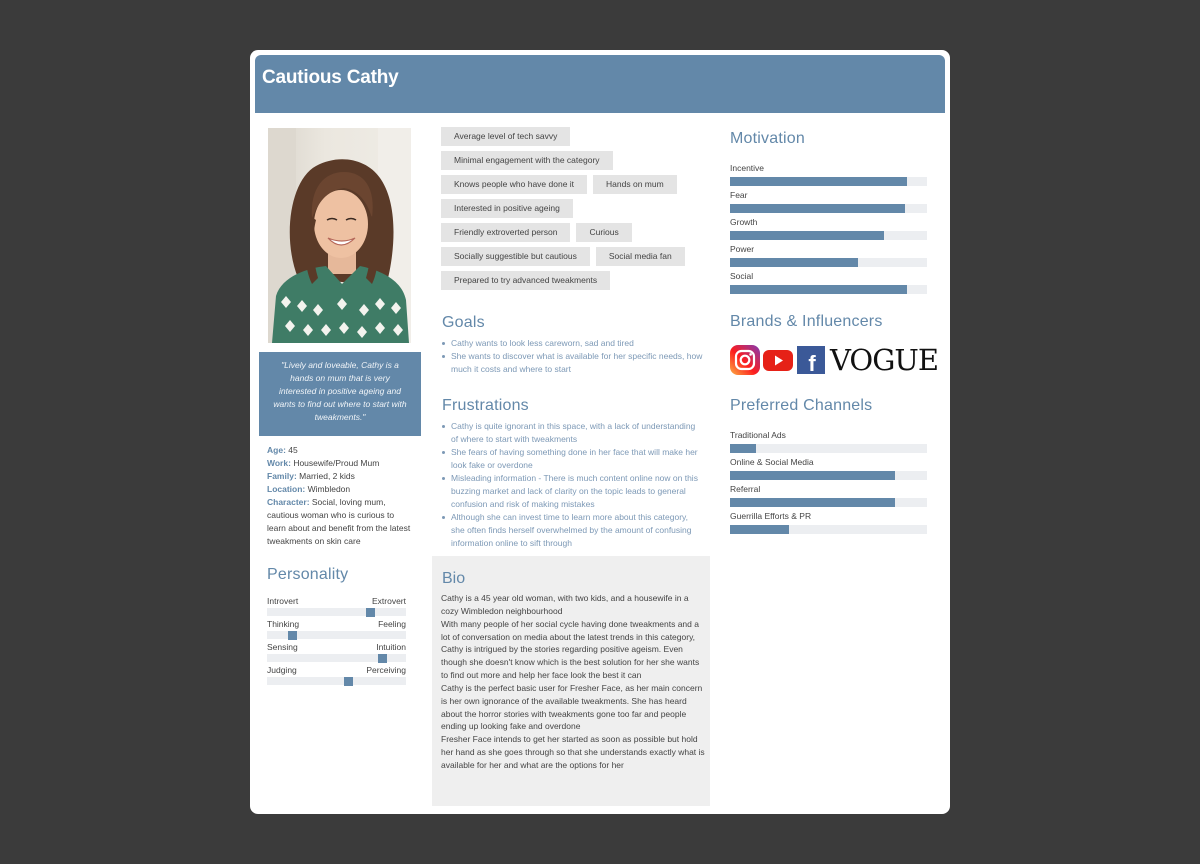 This screenshot has height=864, width=1200. Describe the element at coordinates (806, 321) in the screenshot. I see `brands-title: Brands & Influencers` at that location.